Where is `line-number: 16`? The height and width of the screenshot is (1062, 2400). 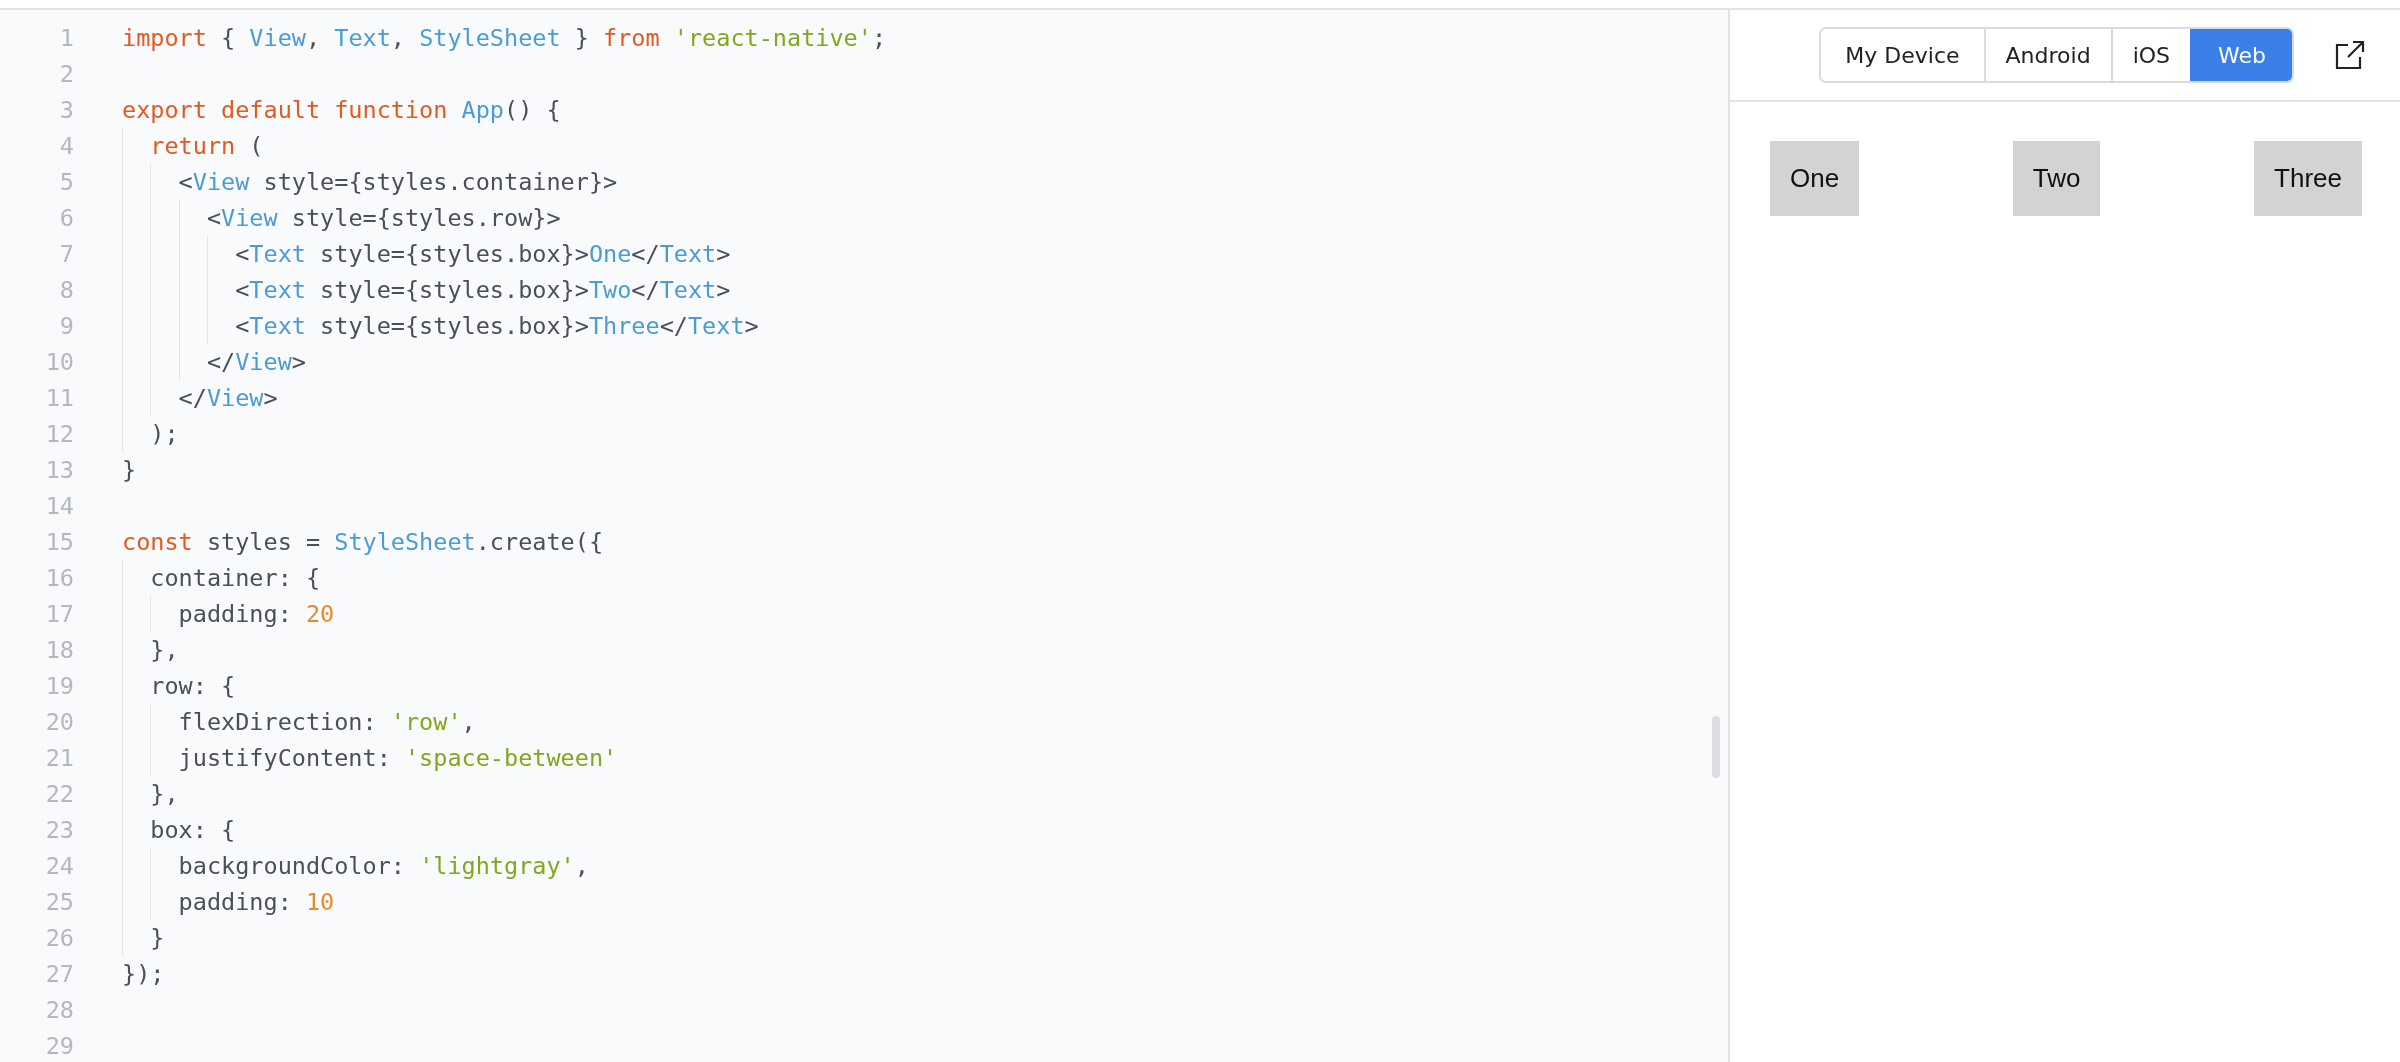 line-number: 16 is located at coordinates (59, 578).